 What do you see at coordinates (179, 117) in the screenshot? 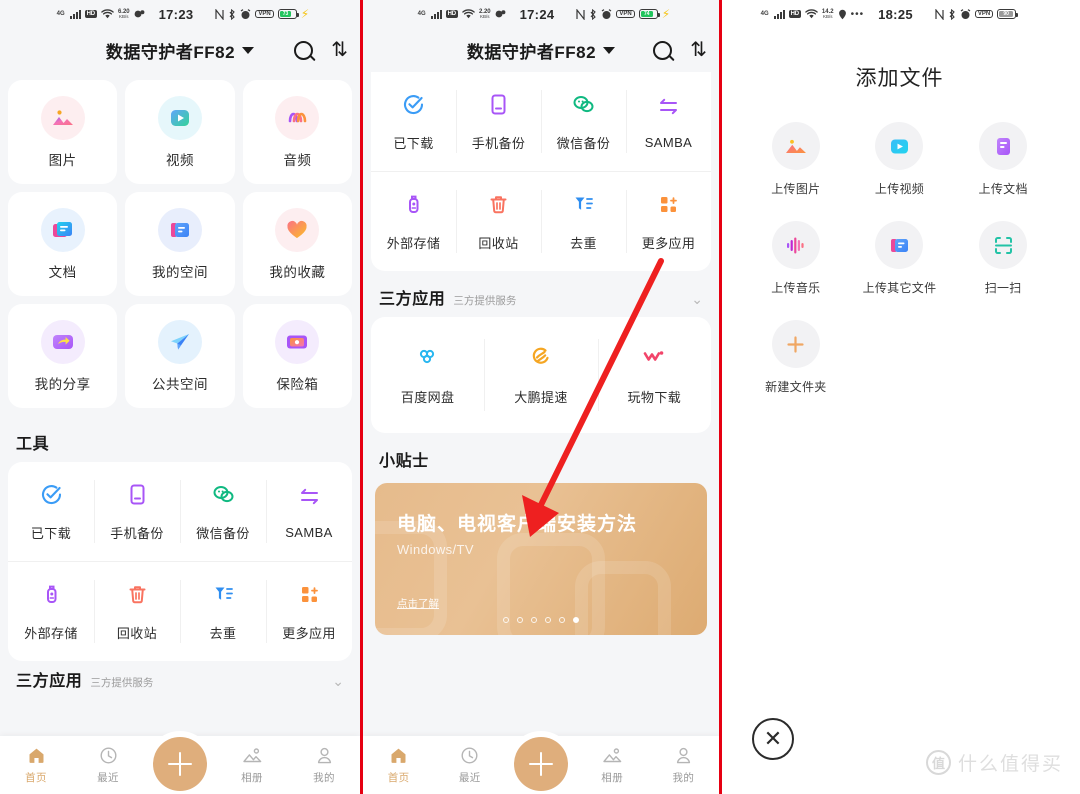
I see `video-icon` at bounding box center [179, 117].